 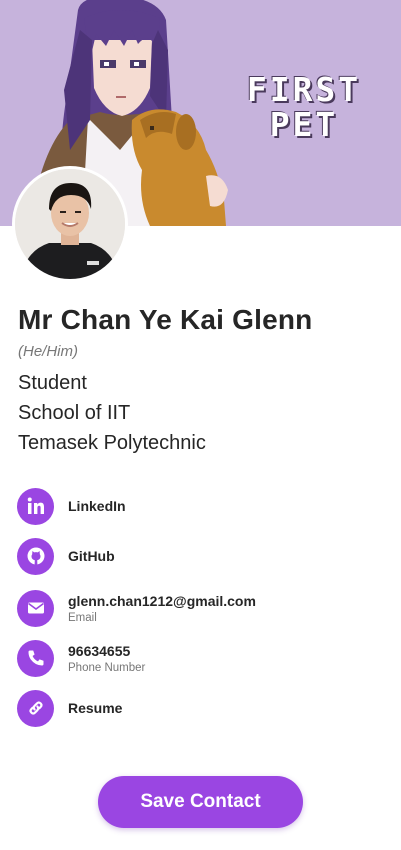 I want to click on profile-role: Student, so click(x=52, y=383).